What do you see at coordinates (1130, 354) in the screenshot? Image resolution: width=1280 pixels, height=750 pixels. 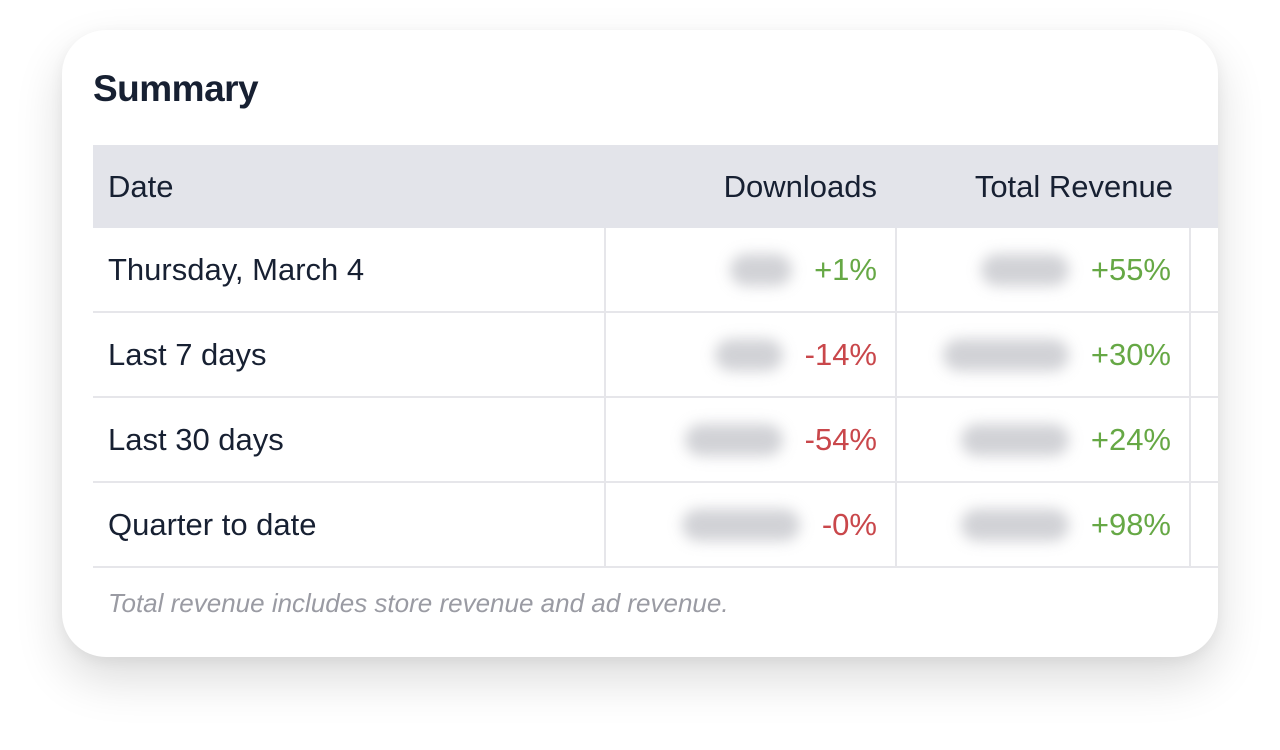 I see `revenue-change: +30%` at bounding box center [1130, 354].